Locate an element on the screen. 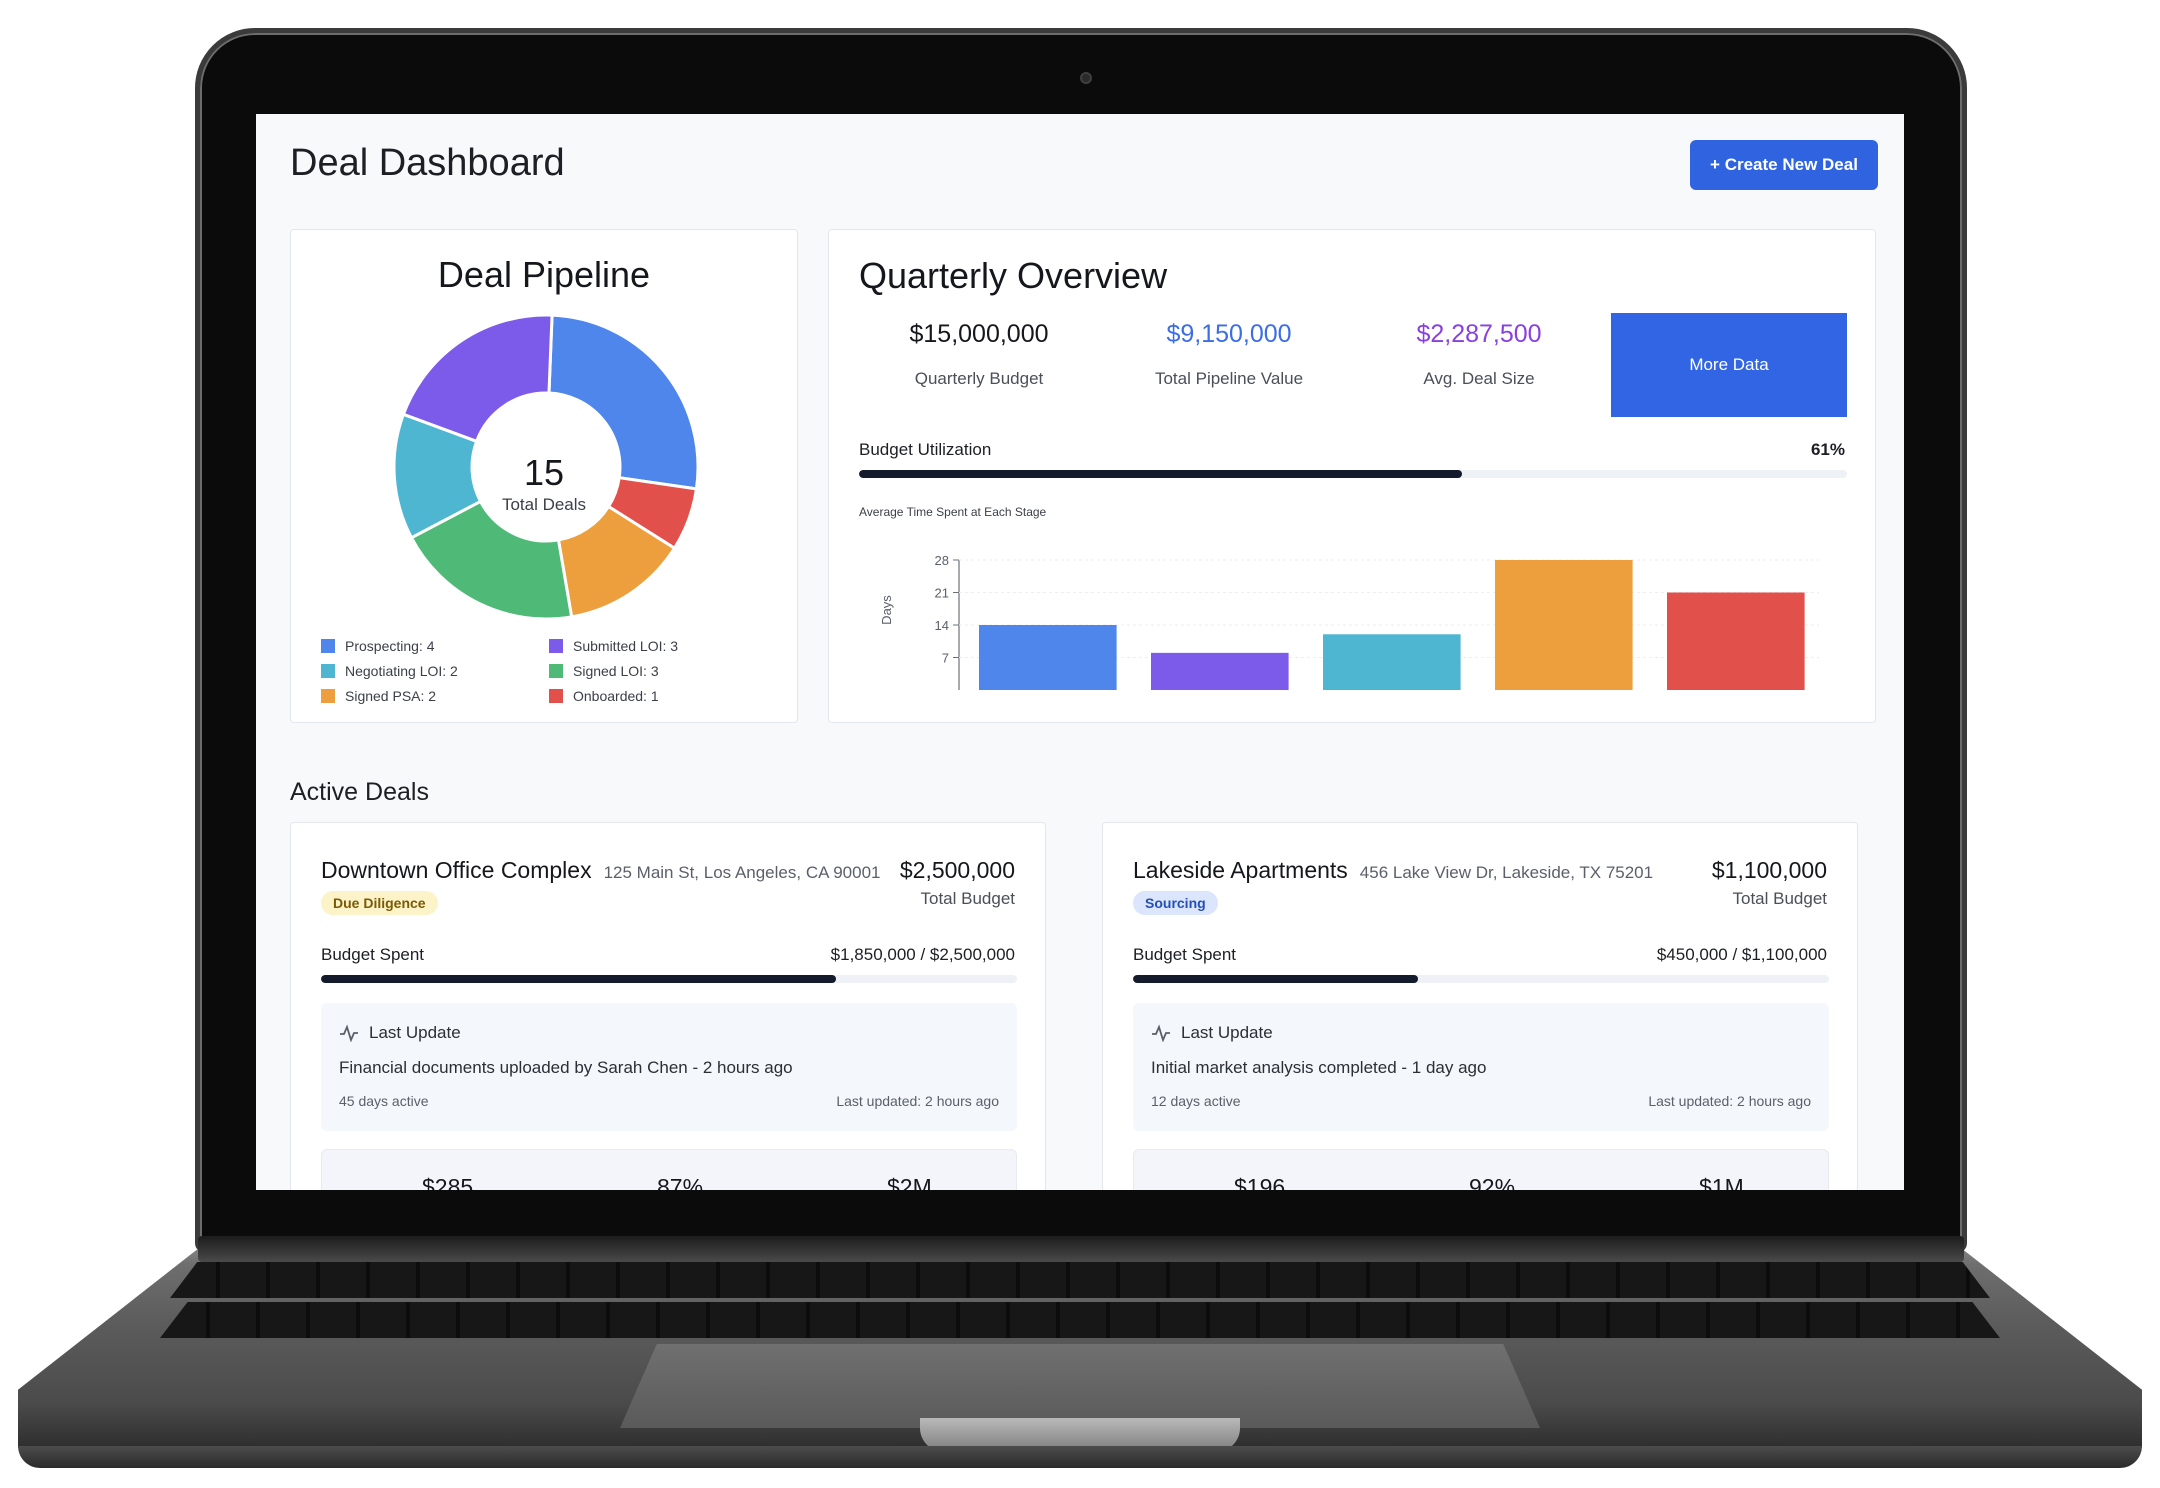 Image resolution: width=2160 pixels, height=1488 pixels. budget-spent-value: $450,000 / $1,100,000 is located at coordinates (1741, 954).